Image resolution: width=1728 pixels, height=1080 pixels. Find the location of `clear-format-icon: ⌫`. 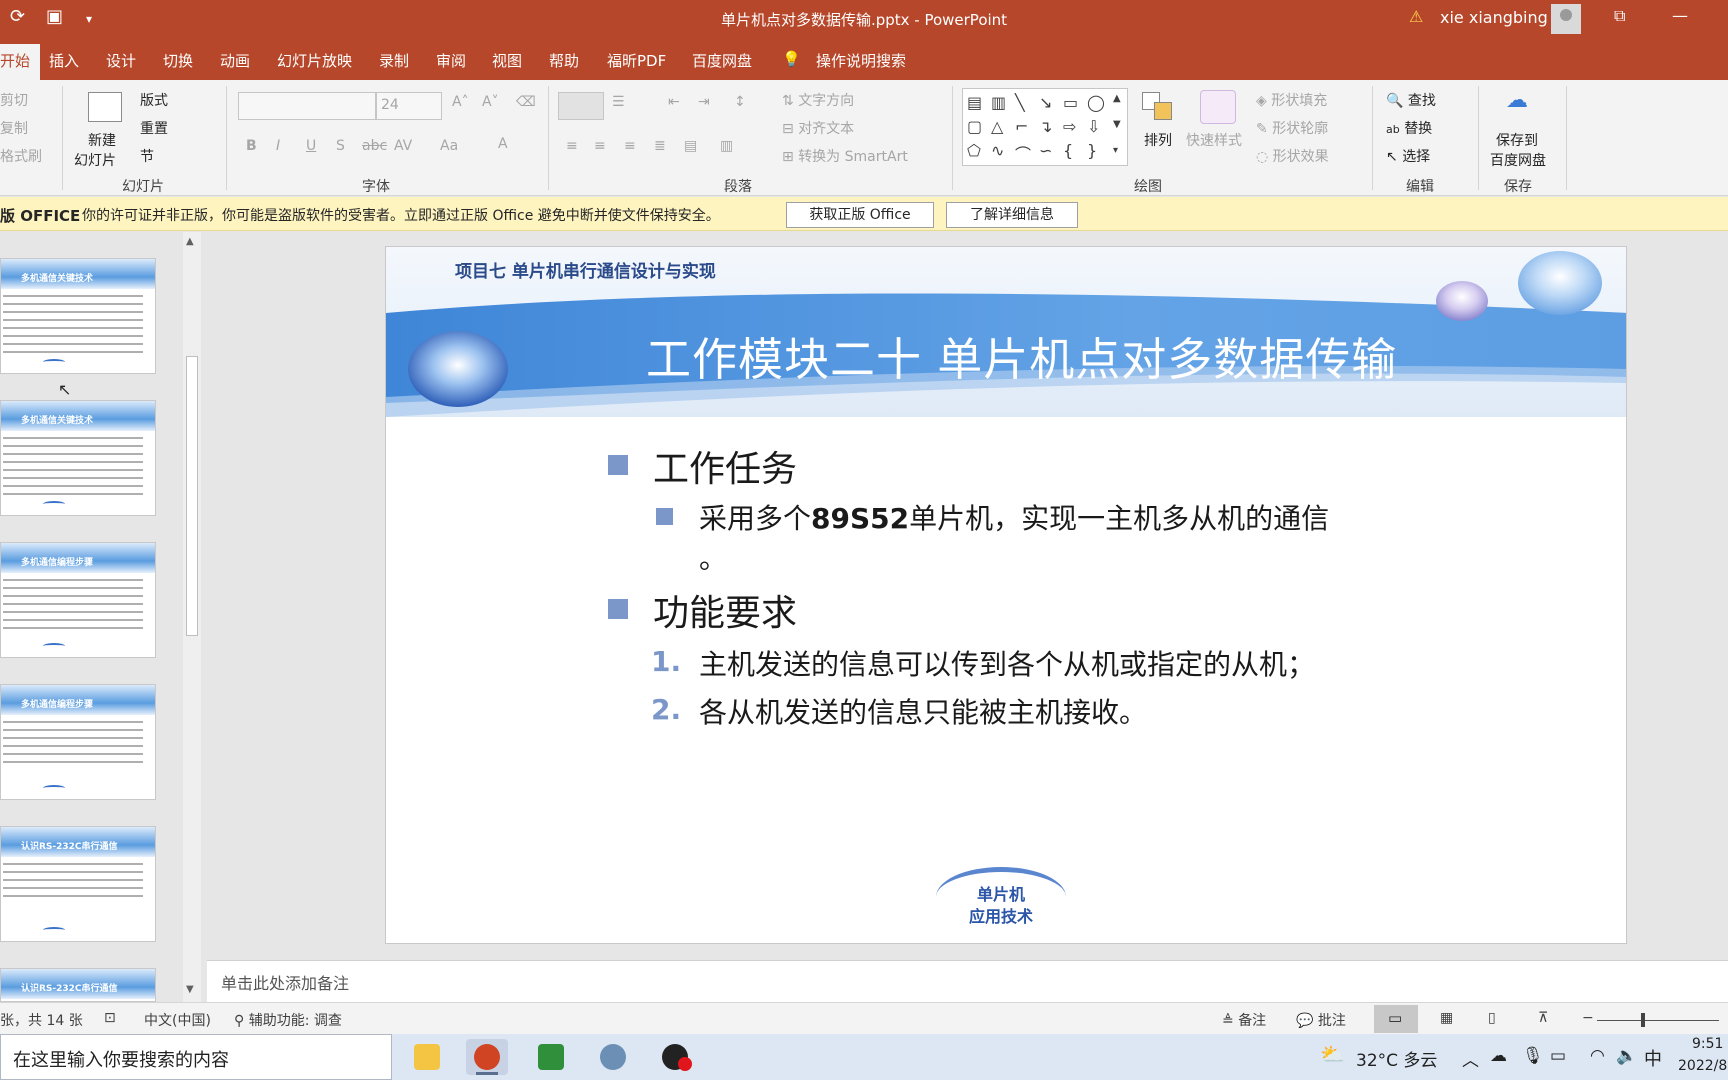

clear-format-icon: ⌫ is located at coordinates (526, 102).